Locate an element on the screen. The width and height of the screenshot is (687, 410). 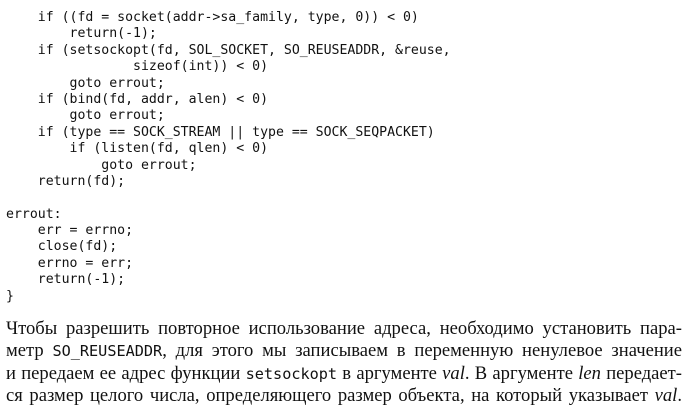
paragraph-text: передает- is located at coordinates (641, 373).